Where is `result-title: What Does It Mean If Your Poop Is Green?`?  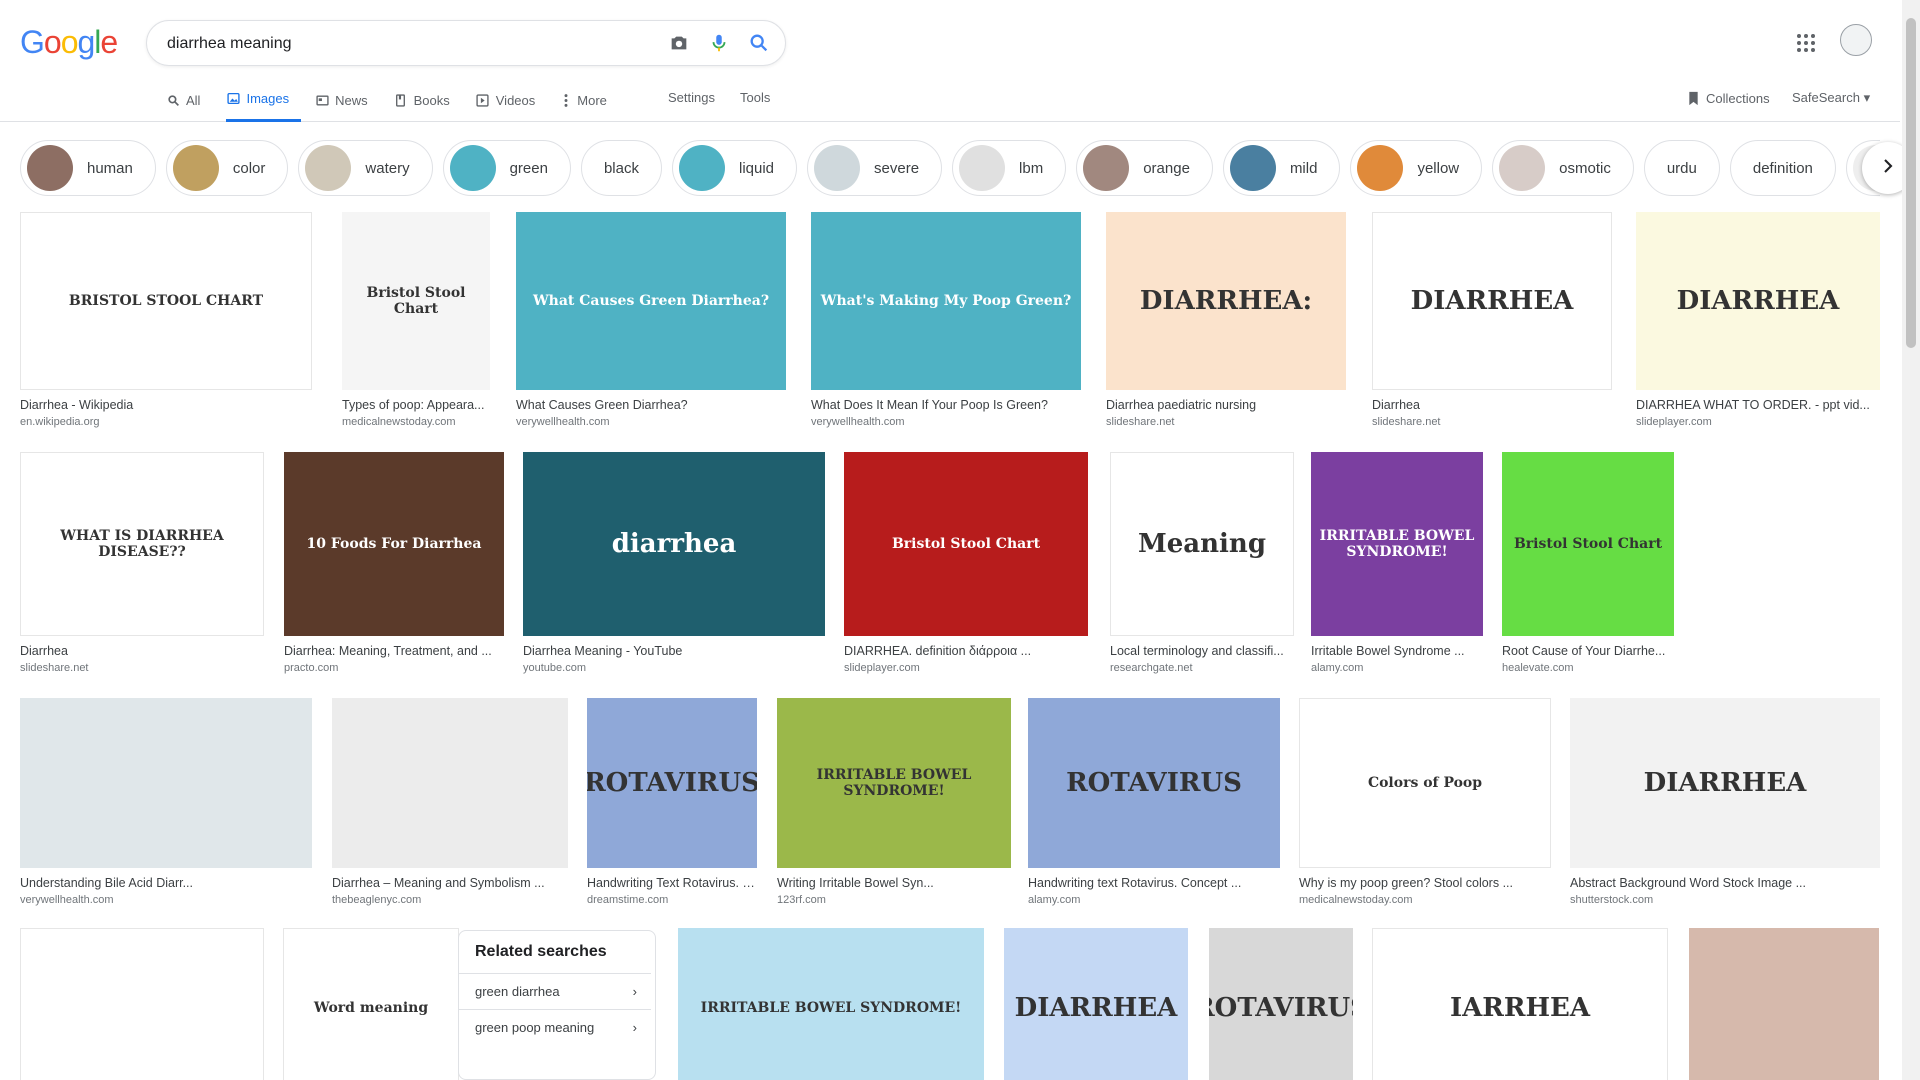 result-title: What Does It Mean If Your Poop Is Green? is located at coordinates (946, 405).